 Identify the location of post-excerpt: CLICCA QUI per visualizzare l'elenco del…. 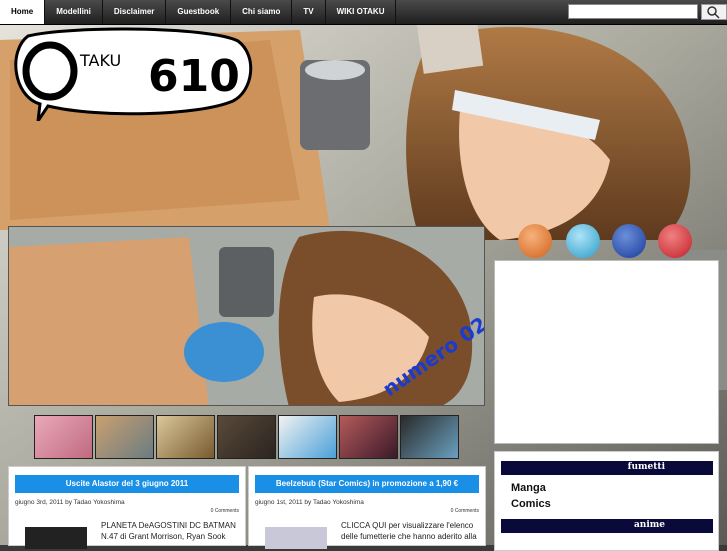
(409, 531).